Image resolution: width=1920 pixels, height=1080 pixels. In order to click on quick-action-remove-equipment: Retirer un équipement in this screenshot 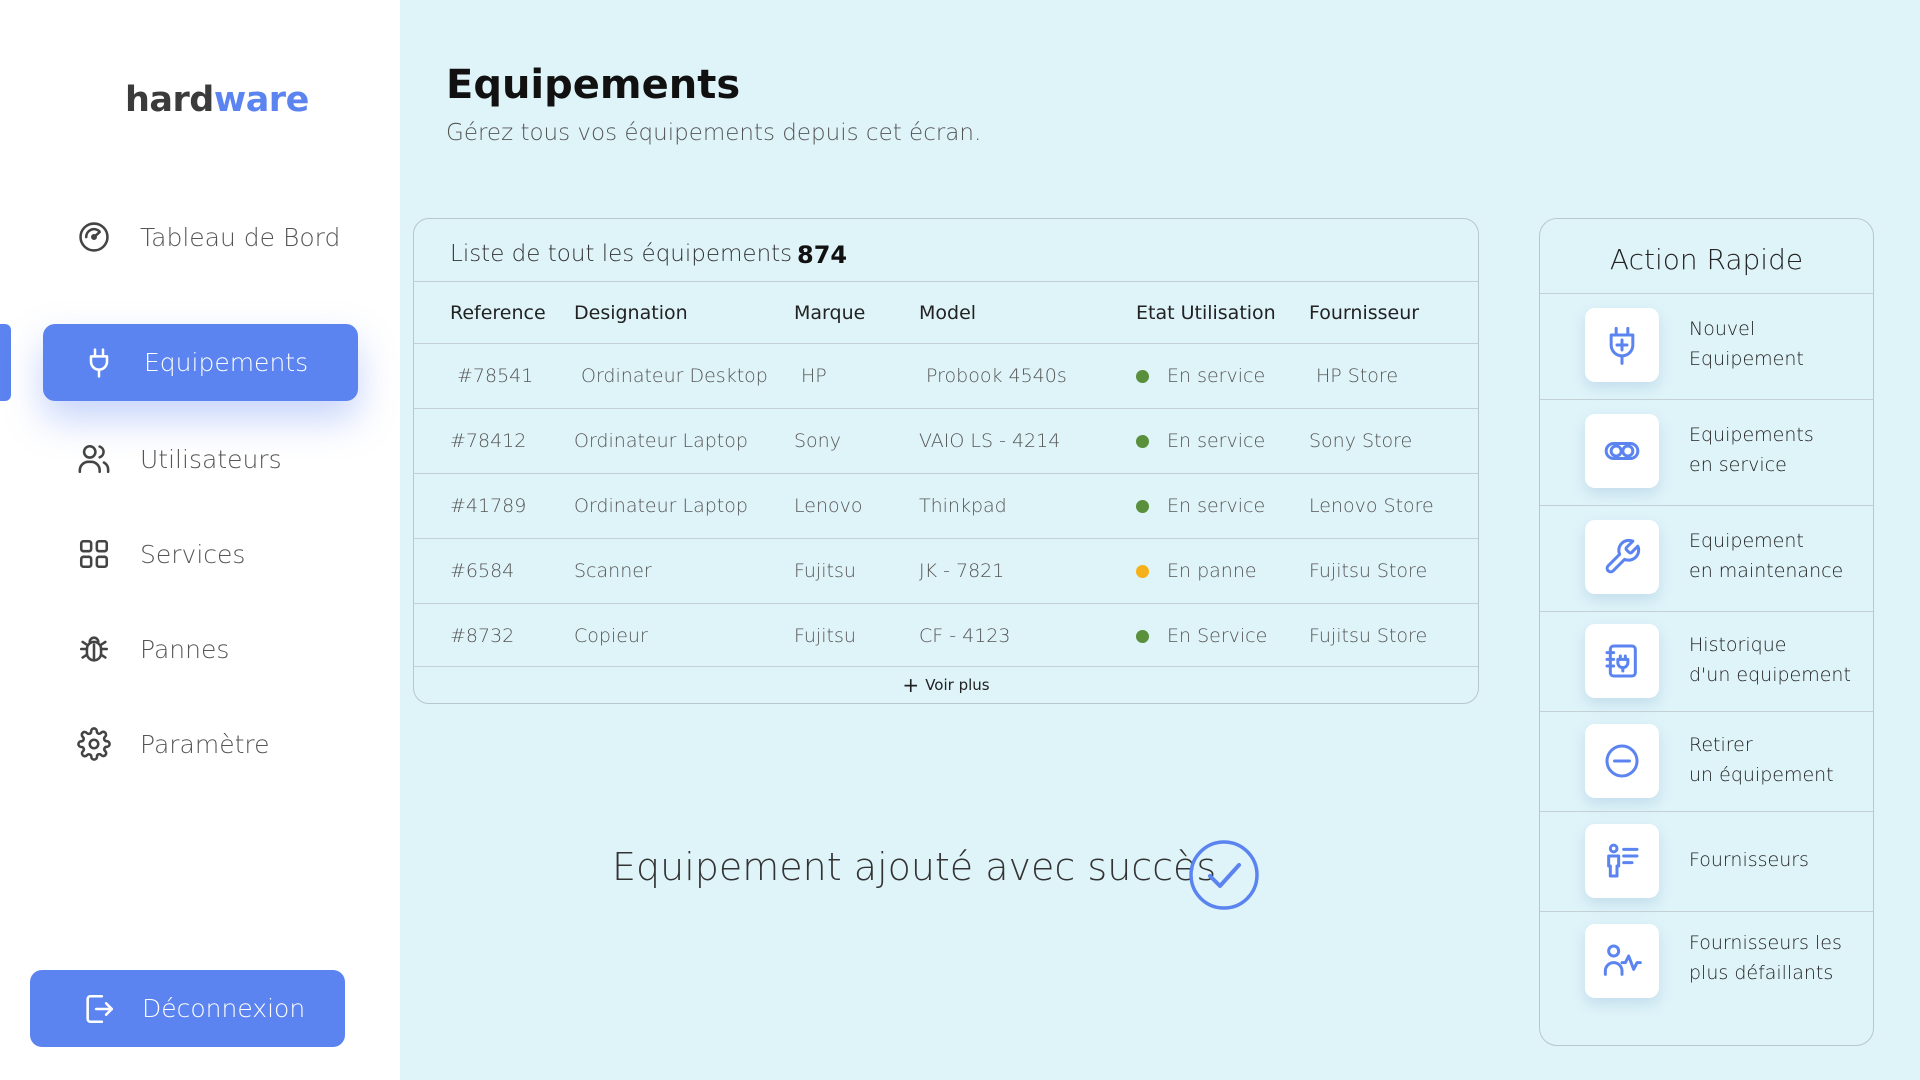, I will do `click(1706, 761)`.